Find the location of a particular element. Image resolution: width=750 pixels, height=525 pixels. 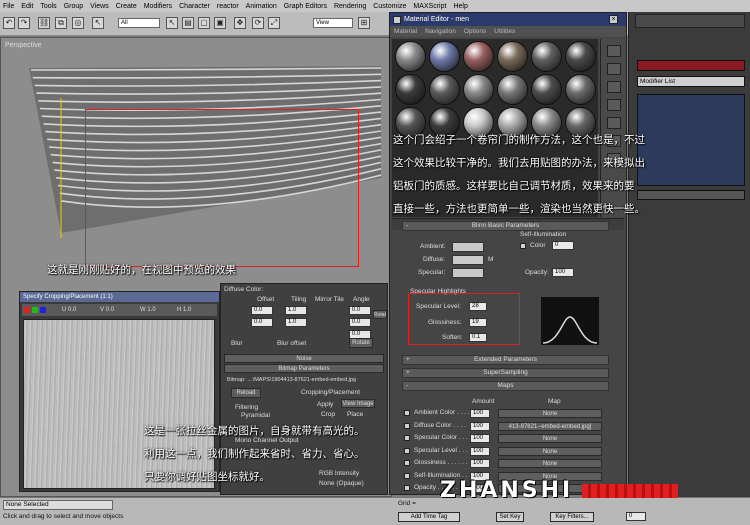

unlink-icon: ⧉ is located at coordinates (61, 23).